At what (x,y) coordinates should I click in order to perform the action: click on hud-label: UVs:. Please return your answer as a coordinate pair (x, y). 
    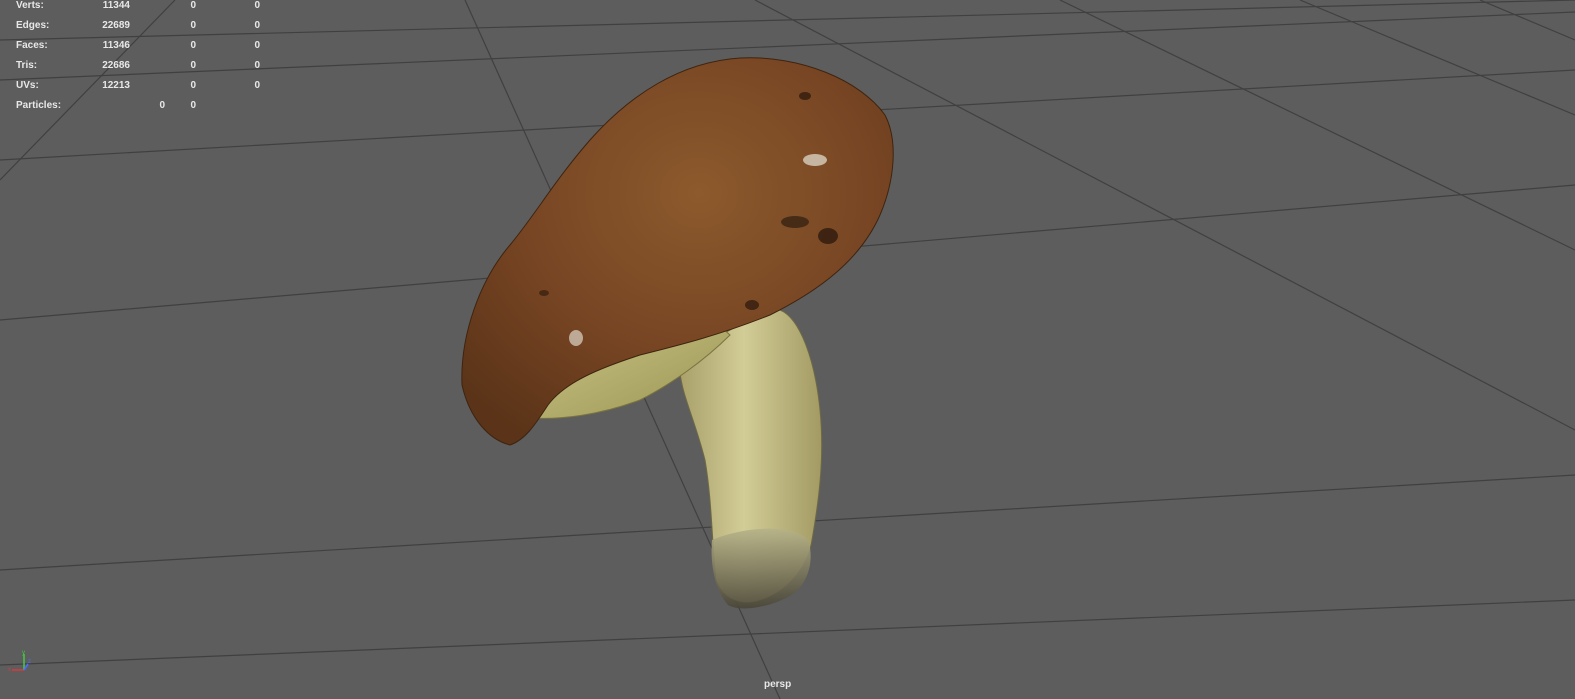
    Looking at the image, I should click on (27, 85).